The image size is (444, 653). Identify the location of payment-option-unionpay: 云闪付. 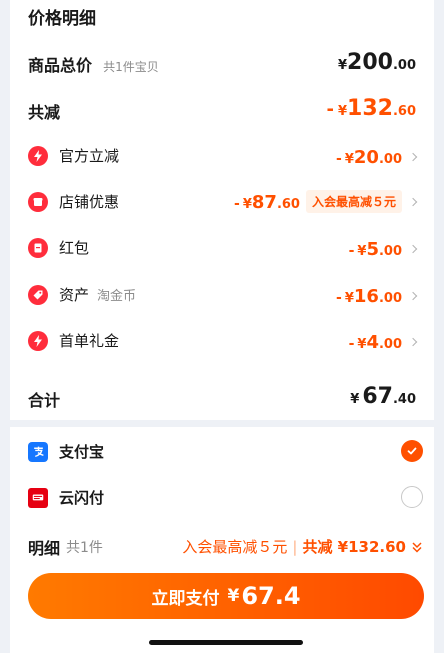
(66, 497).